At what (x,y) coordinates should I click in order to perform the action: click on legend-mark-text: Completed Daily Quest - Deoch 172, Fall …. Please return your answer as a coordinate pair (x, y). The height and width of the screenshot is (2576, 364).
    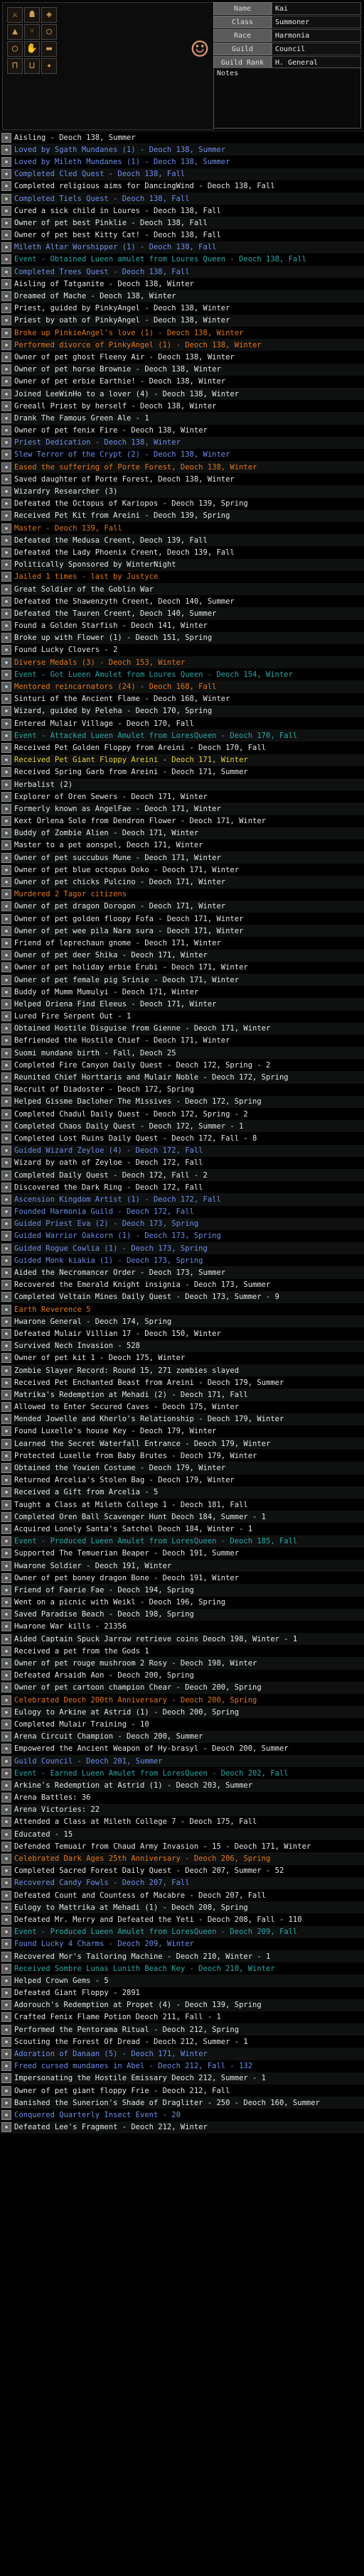
    Looking at the image, I should click on (111, 1175).